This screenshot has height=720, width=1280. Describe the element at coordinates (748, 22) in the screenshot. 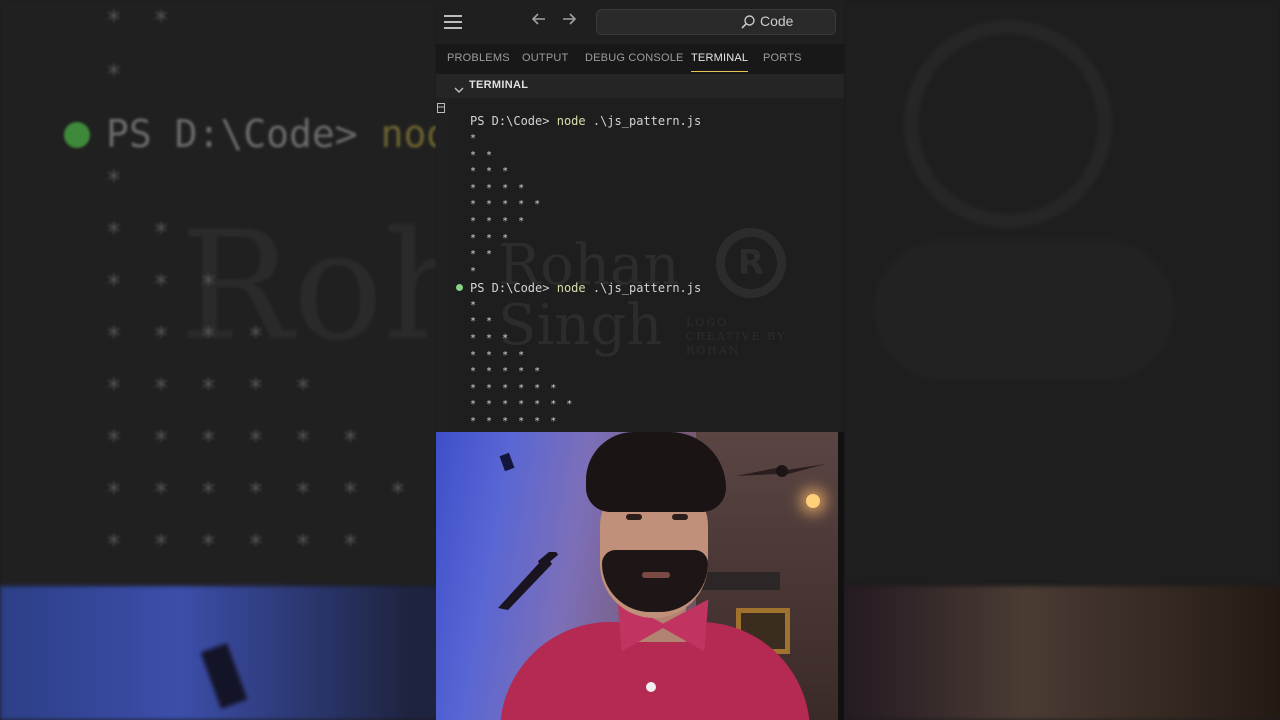

I see `search-icon` at that location.